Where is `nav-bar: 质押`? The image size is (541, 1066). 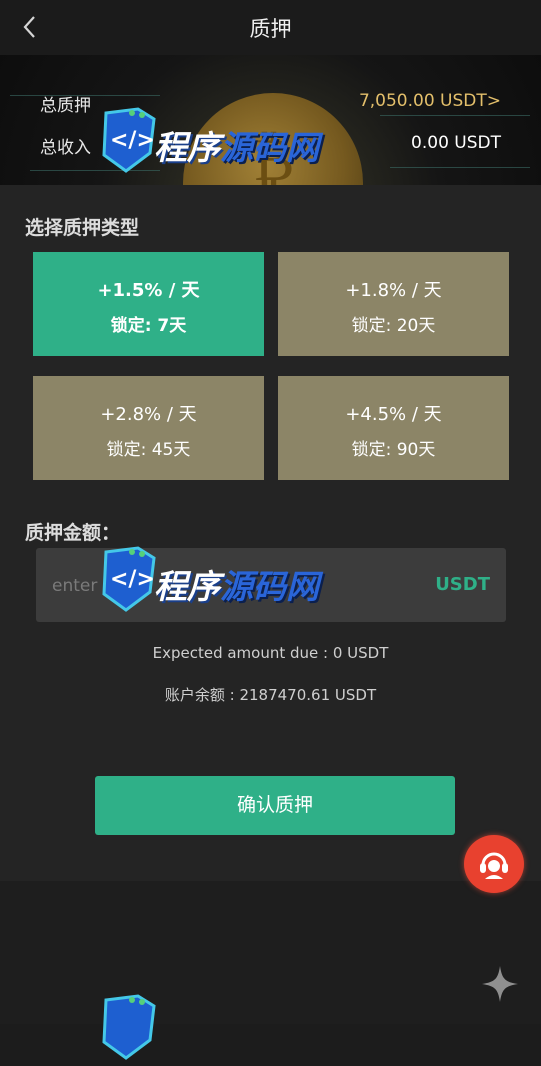
nav-bar: 质押 is located at coordinates (270, 27).